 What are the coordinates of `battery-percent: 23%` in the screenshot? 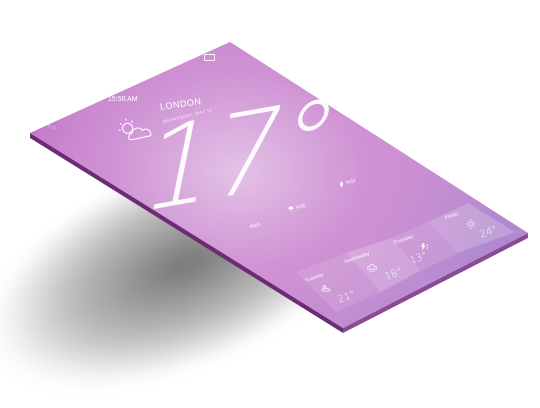 It's located at (182, 59).